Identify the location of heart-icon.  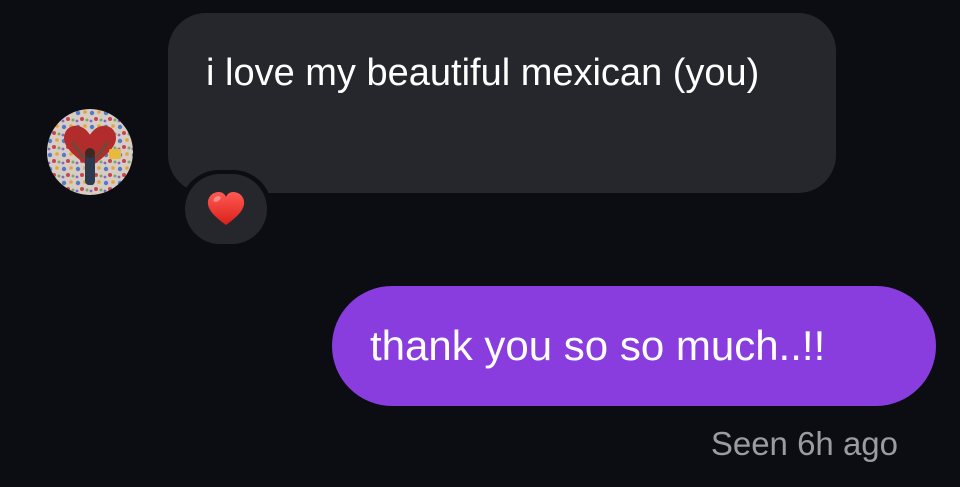
(226, 208).